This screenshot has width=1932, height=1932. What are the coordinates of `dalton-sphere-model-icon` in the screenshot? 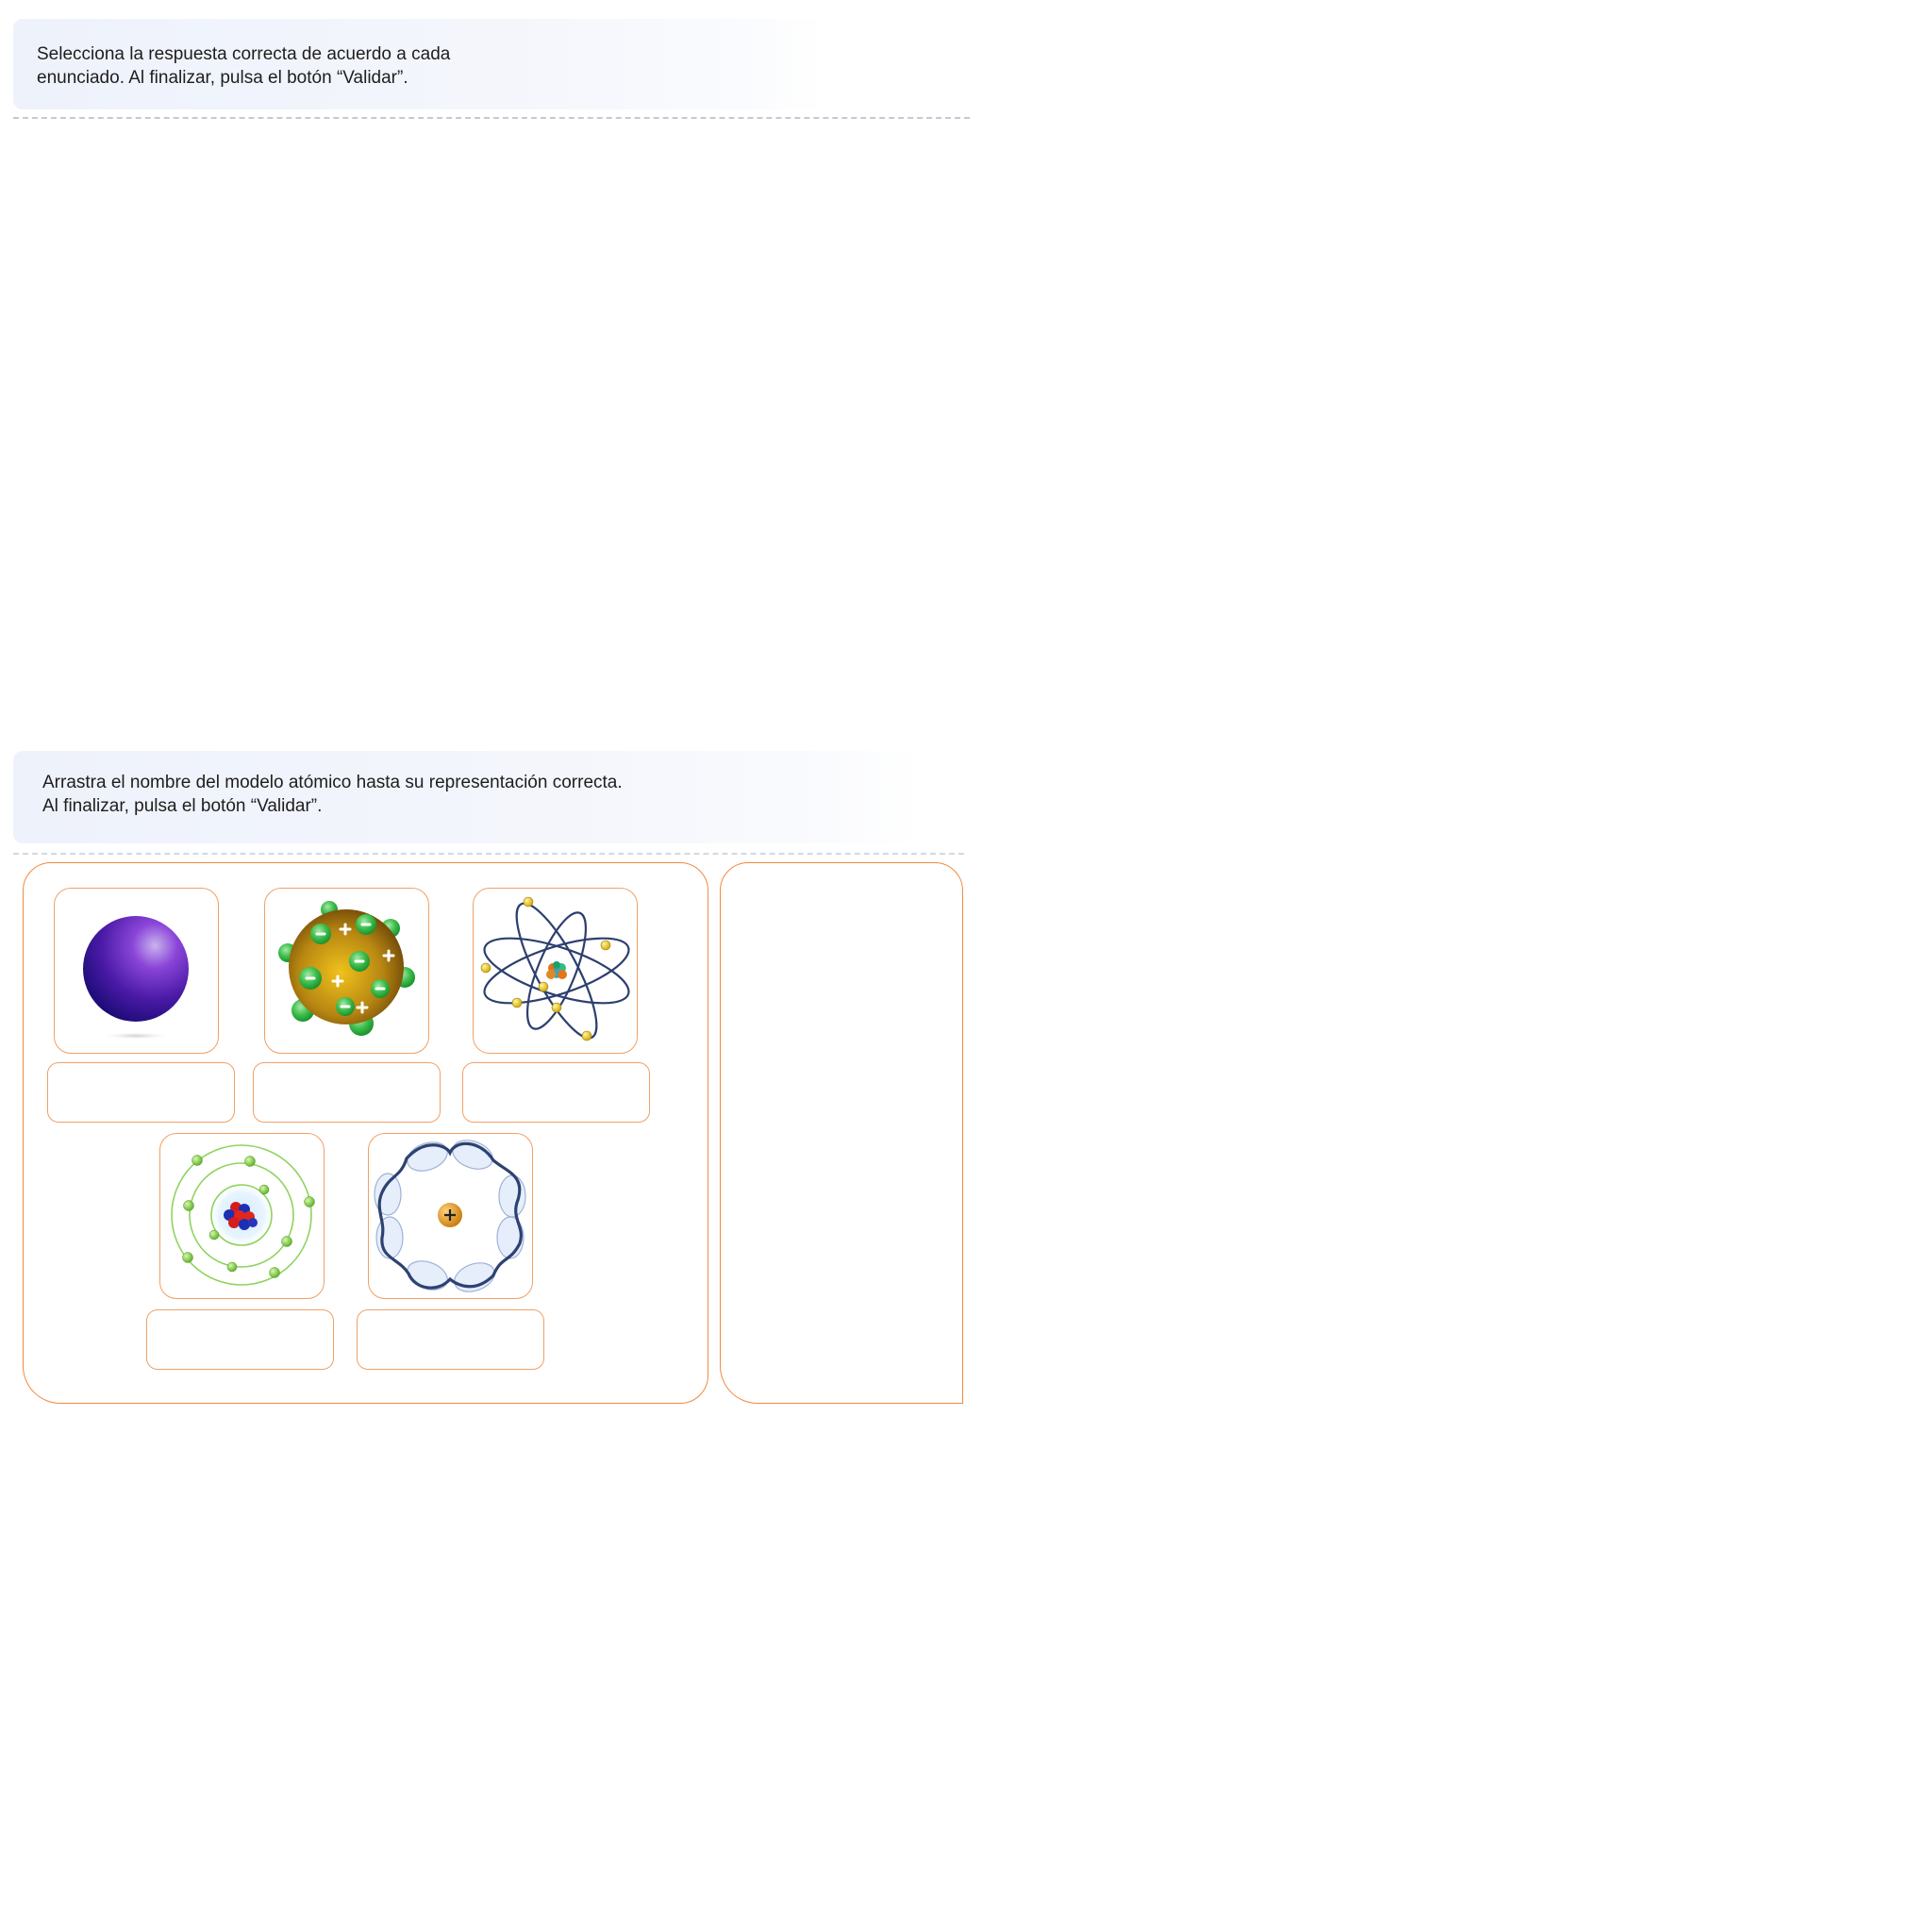 It's located at (136, 978).